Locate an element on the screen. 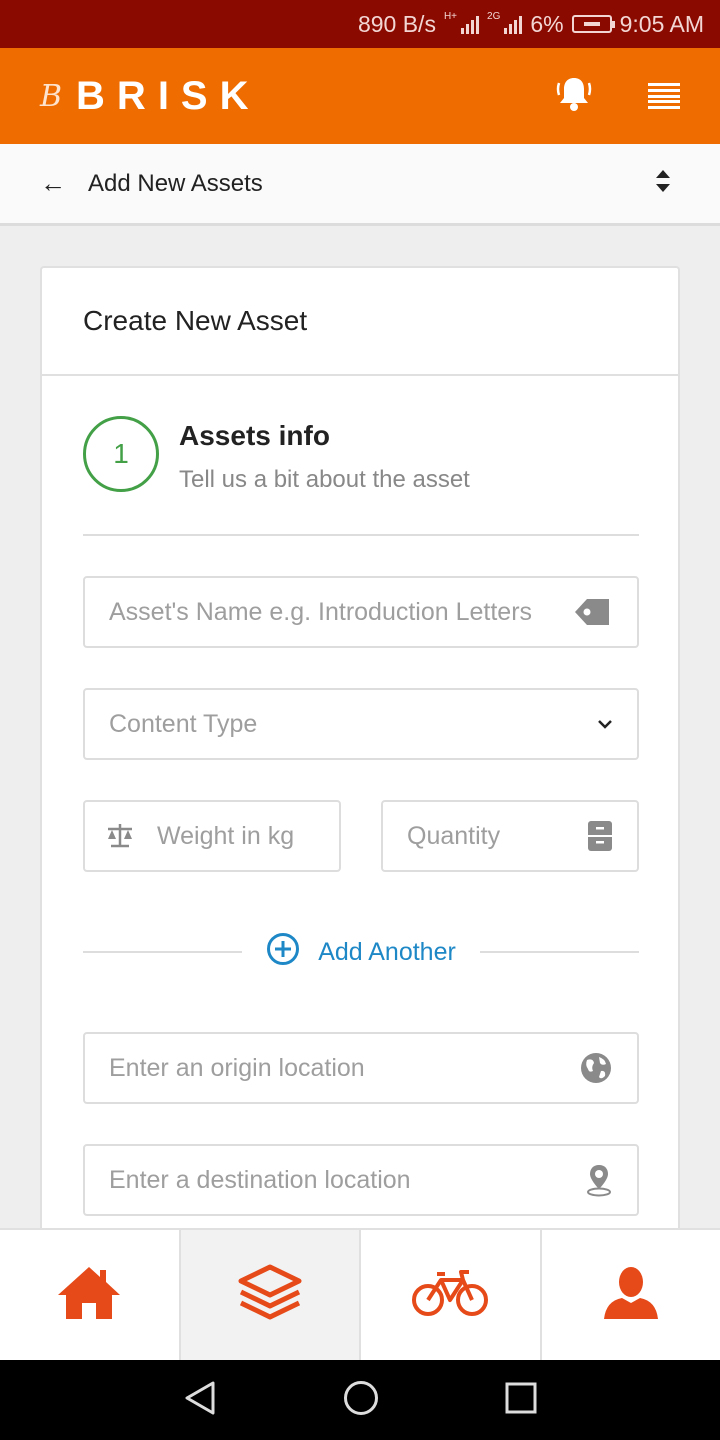 The height and width of the screenshot is (1440, 720). tag-icon is located at coordinates (593, 612).